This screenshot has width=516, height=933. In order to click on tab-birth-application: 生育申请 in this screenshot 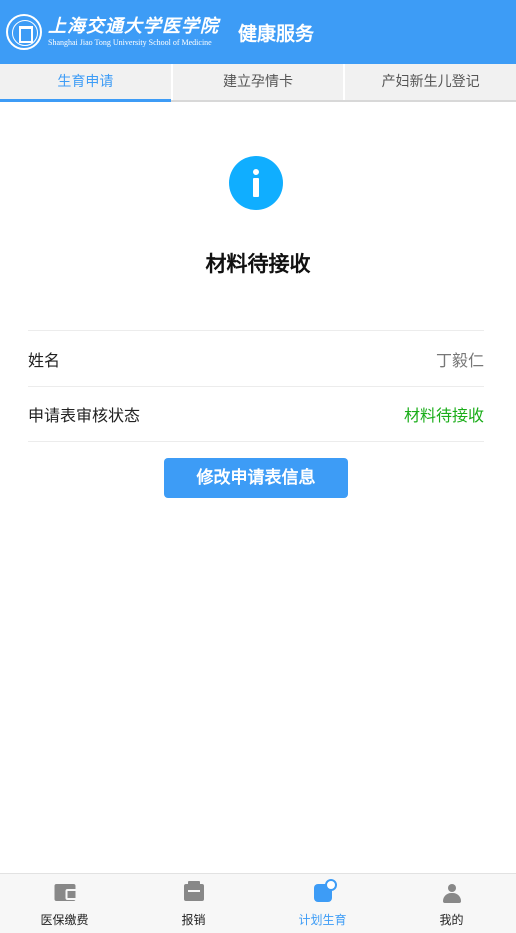, I will do `click(86, 83)`.